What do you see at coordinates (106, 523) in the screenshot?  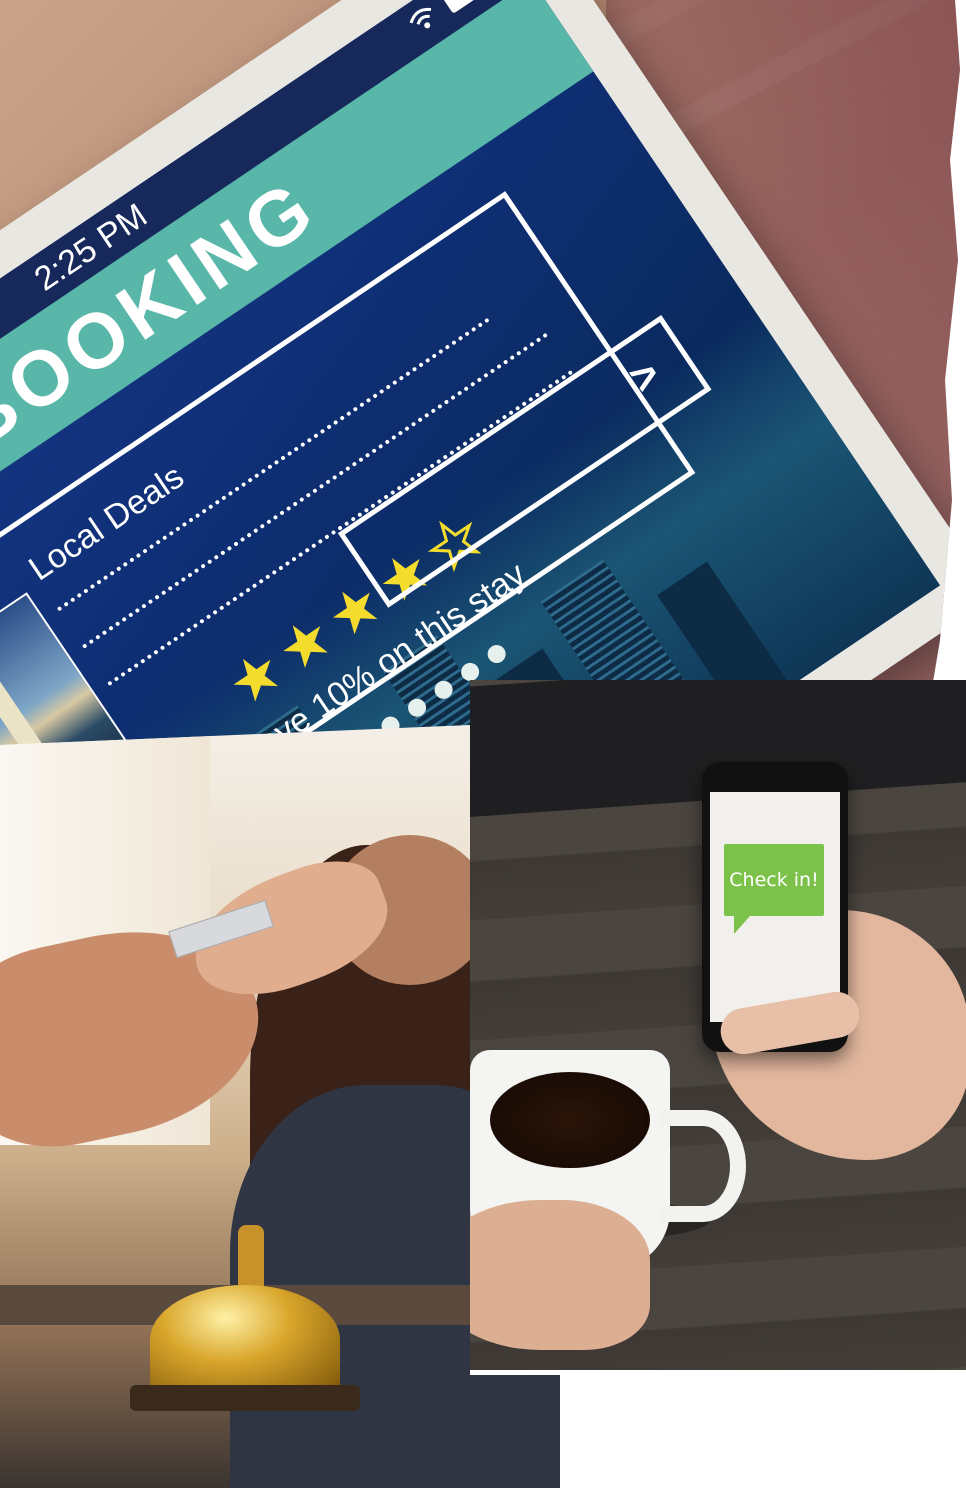 I see `deal-label: Local Deals` at bounding box center [106, 523].